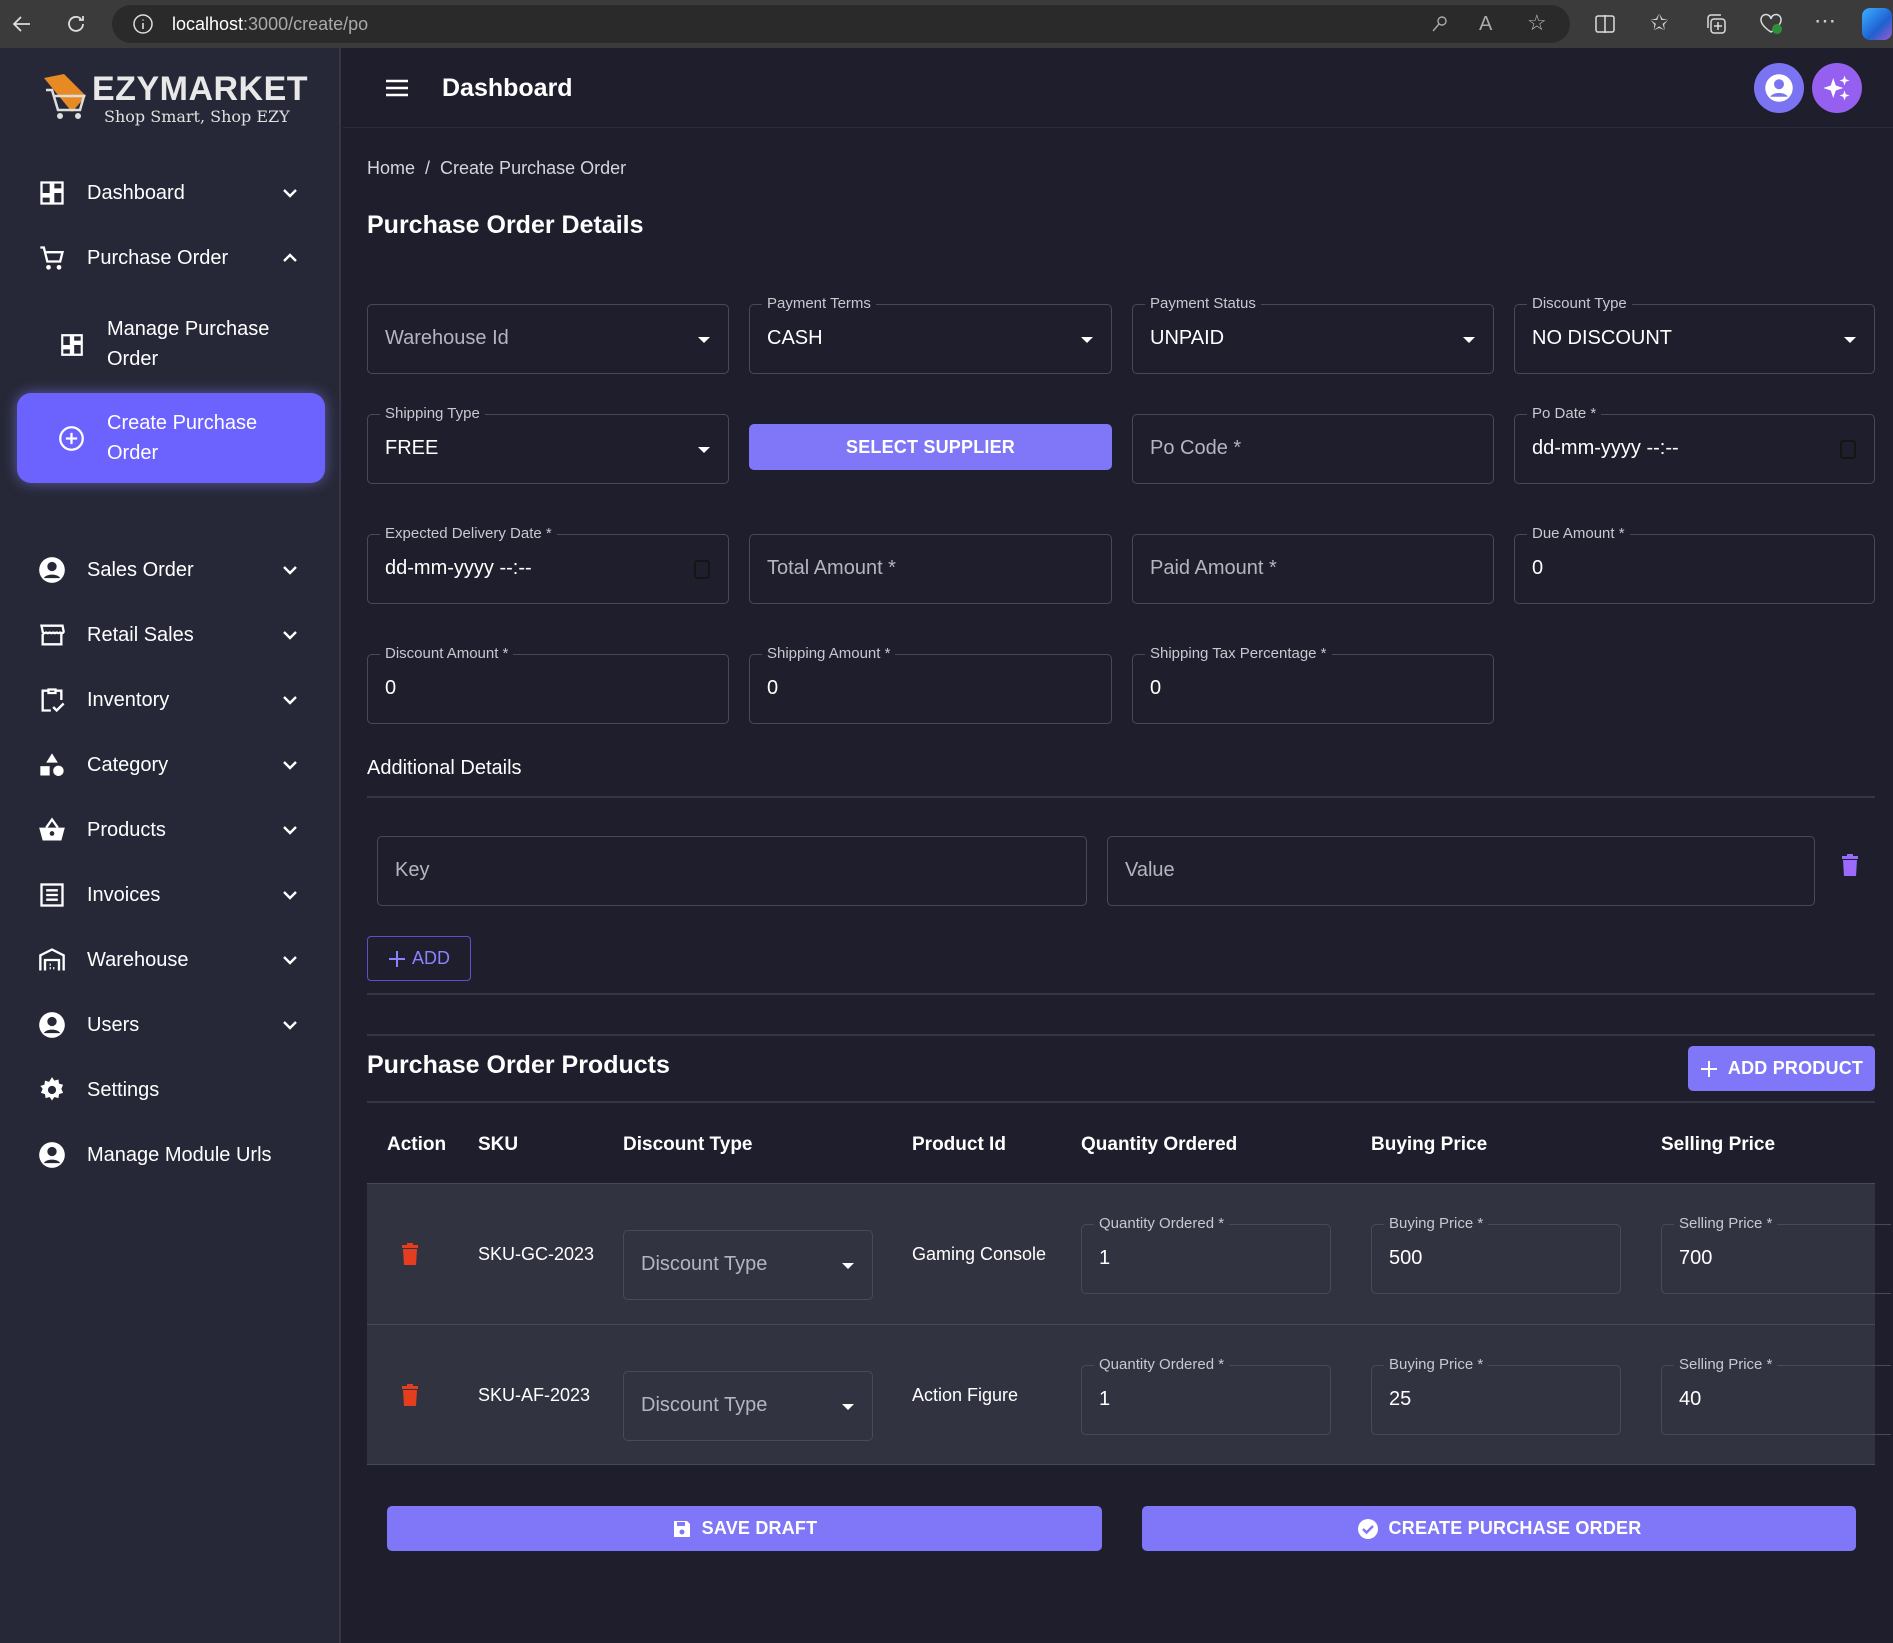 This screenshot has height=1643, width=1893. I want to click on sidebar-item-category: Category, so click(170, 765).